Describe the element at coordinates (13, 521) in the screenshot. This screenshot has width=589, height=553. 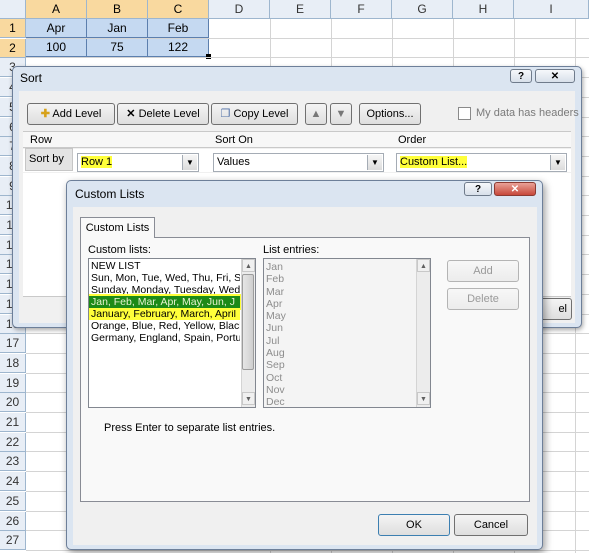
I see `row-header: 26` at that location.